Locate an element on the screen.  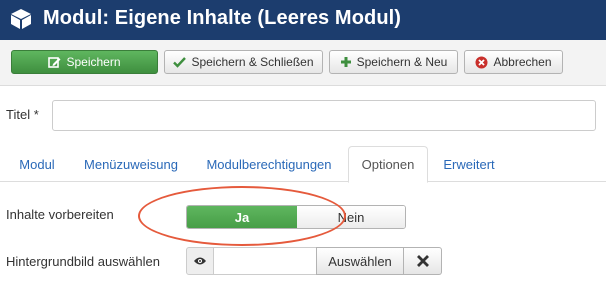
tab-modul: Modul is located at coordinates (37, 164).